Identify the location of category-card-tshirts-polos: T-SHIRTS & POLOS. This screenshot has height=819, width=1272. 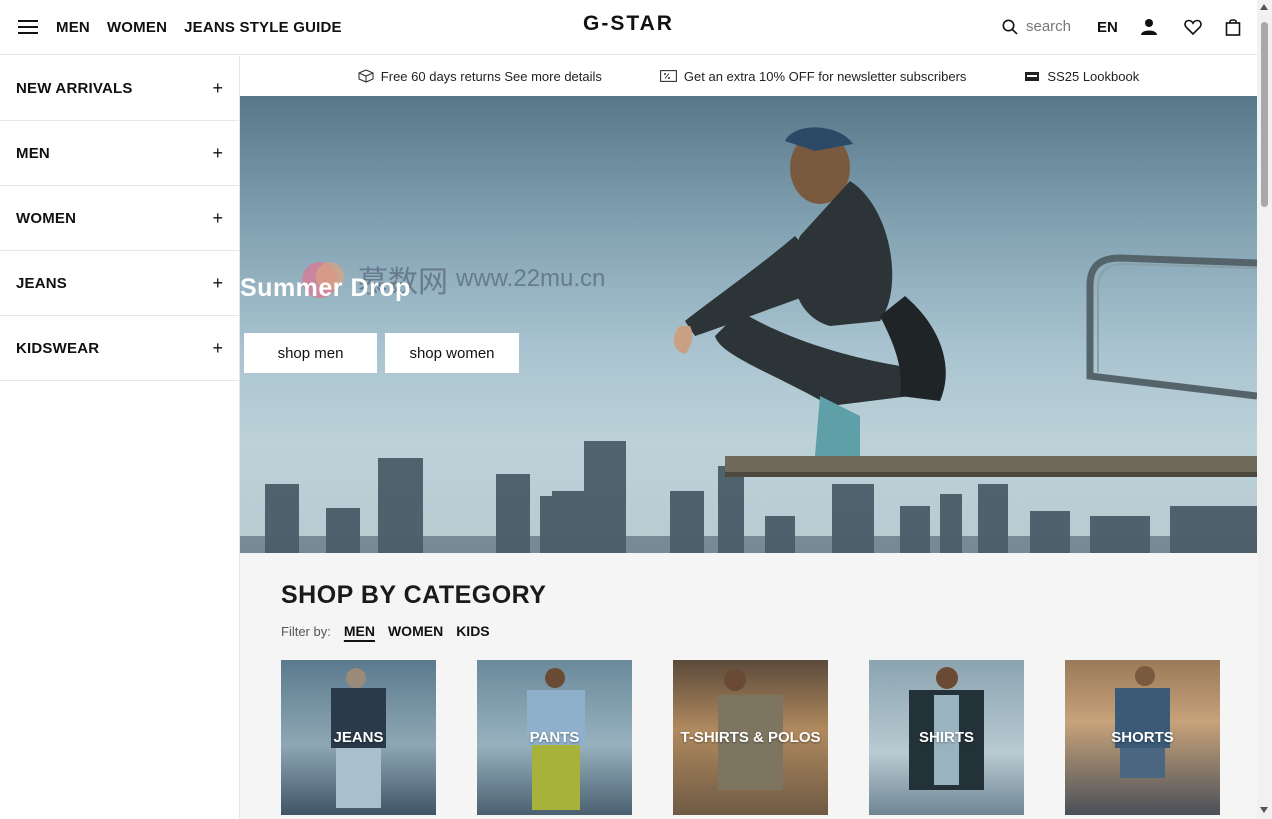
(750, 737).